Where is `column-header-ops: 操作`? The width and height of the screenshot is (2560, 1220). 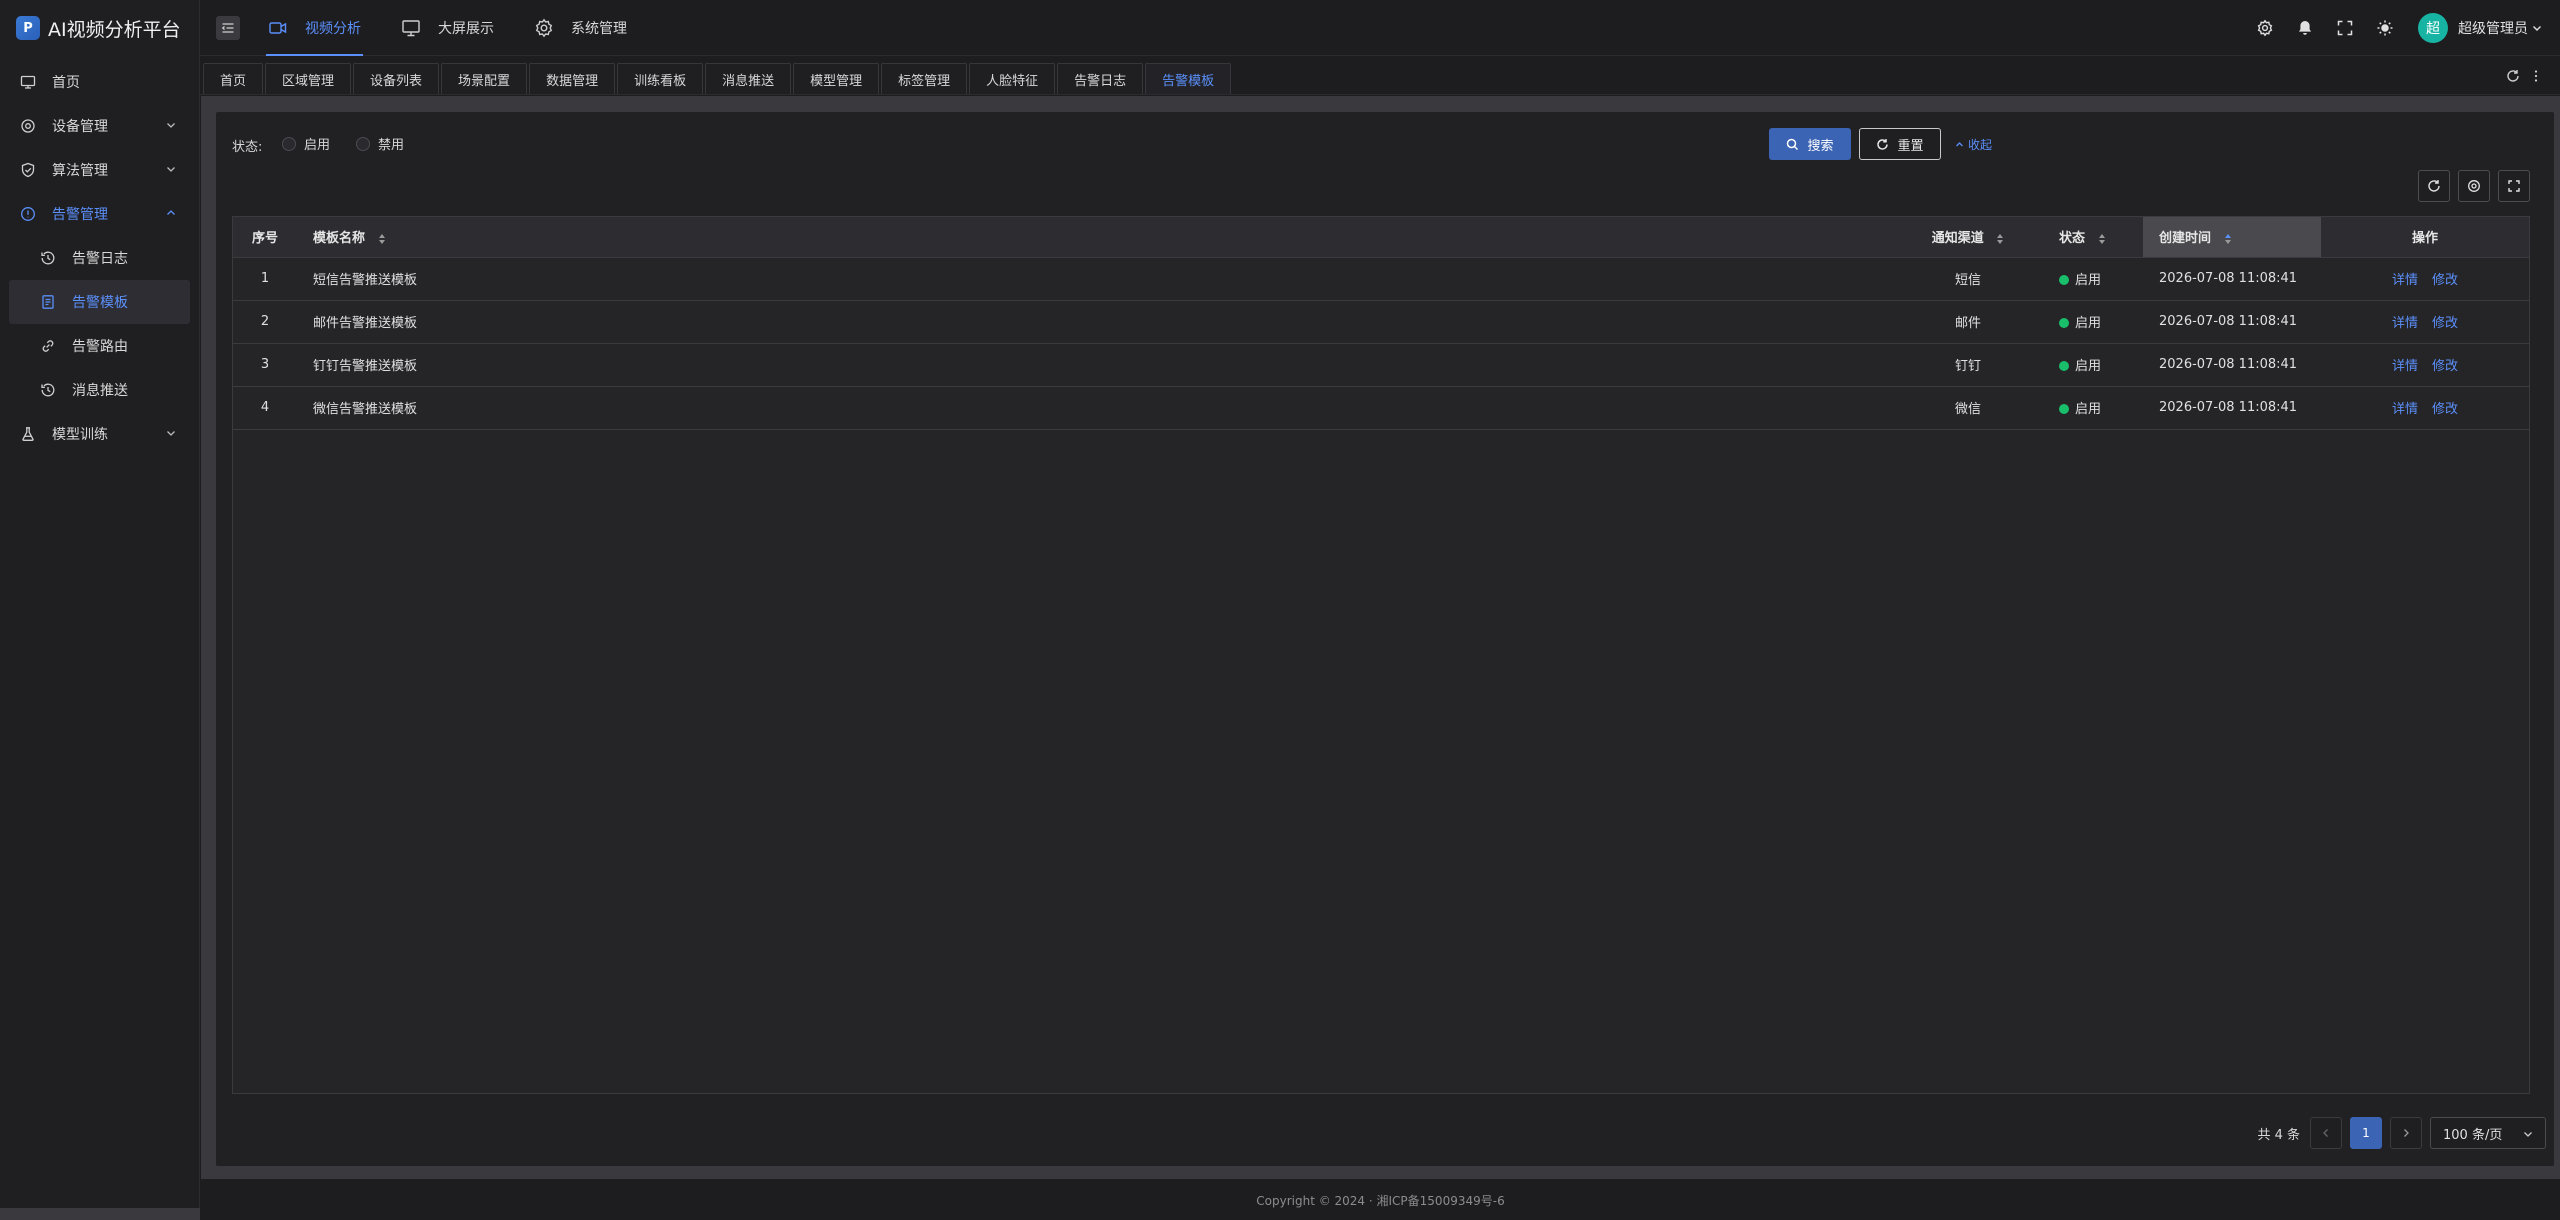
column-header-ops: 操作 is located at coordinates (2425, 237).